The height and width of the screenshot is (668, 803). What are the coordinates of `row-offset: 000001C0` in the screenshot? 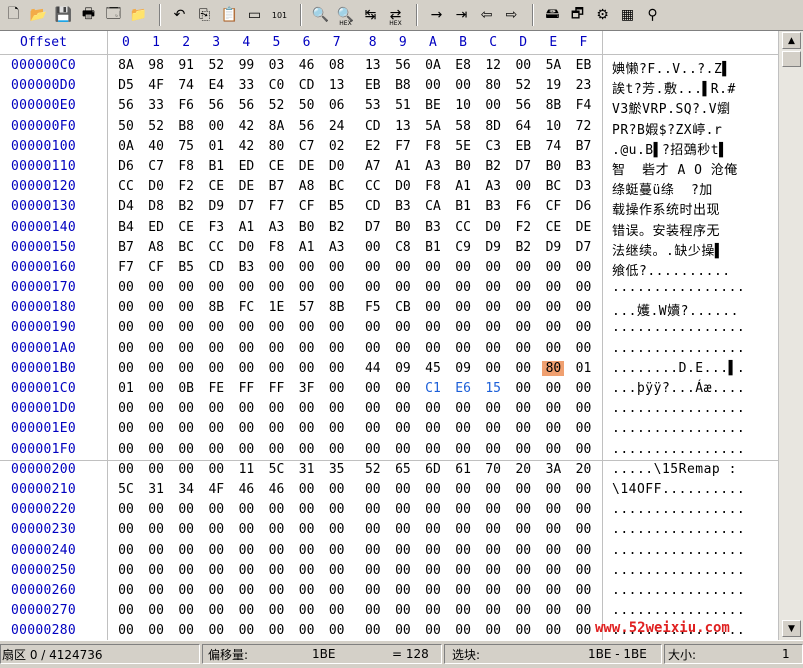 It's located at (43, 388).